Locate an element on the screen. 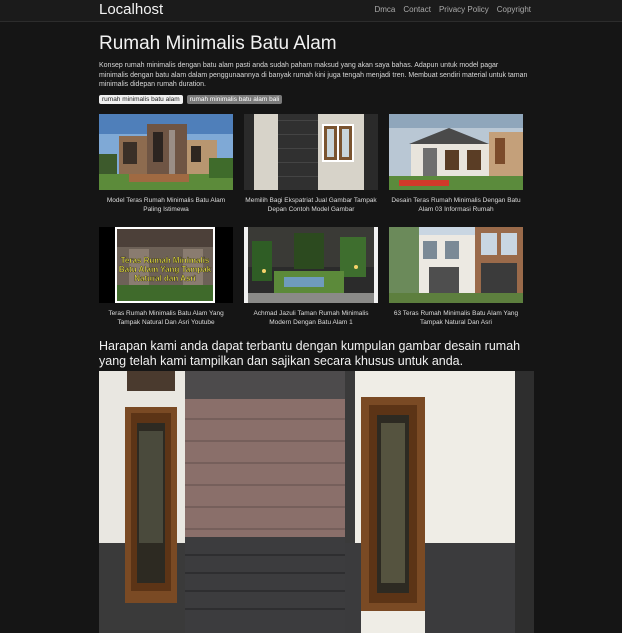  nav-links: Dmca Contact Privacy Policy Copyright is located at coordinates (452, 9).